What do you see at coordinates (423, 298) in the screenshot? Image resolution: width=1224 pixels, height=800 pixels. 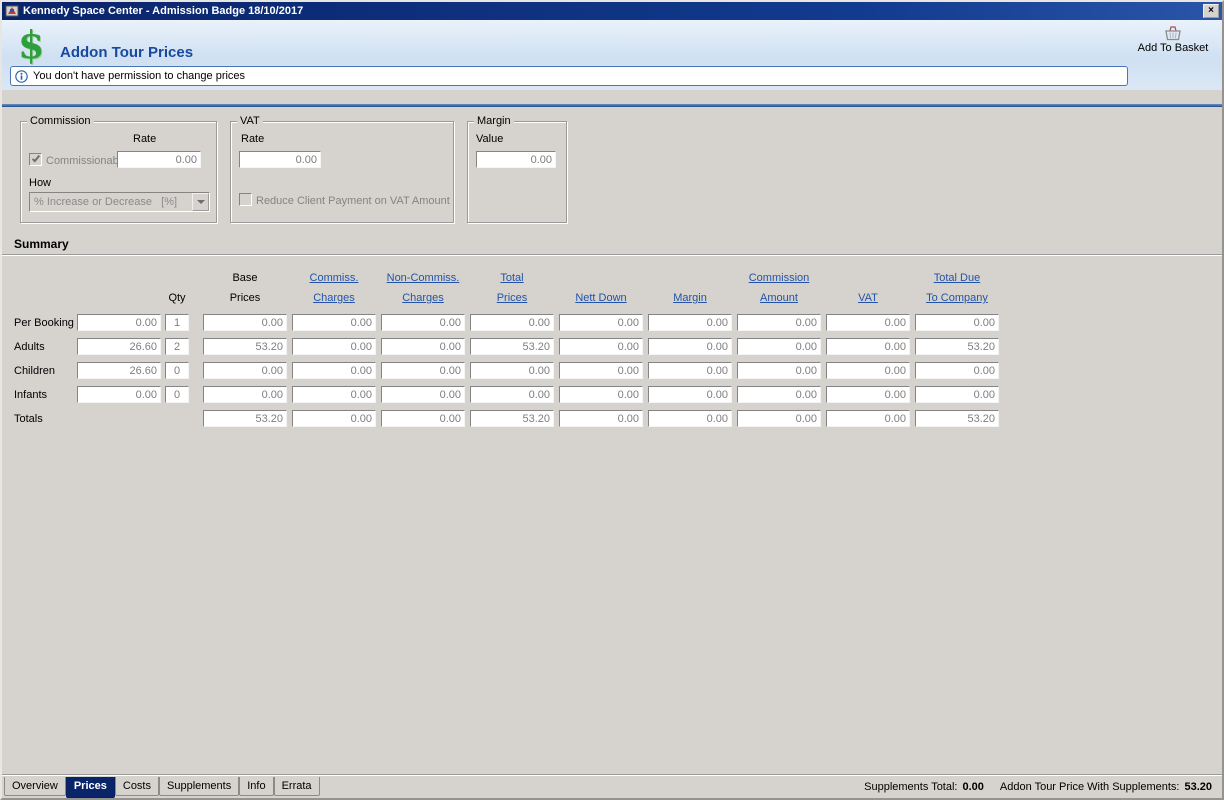 I see `col-header-non-commiss-charges-2: Charges` at bounding box center [423, 298].